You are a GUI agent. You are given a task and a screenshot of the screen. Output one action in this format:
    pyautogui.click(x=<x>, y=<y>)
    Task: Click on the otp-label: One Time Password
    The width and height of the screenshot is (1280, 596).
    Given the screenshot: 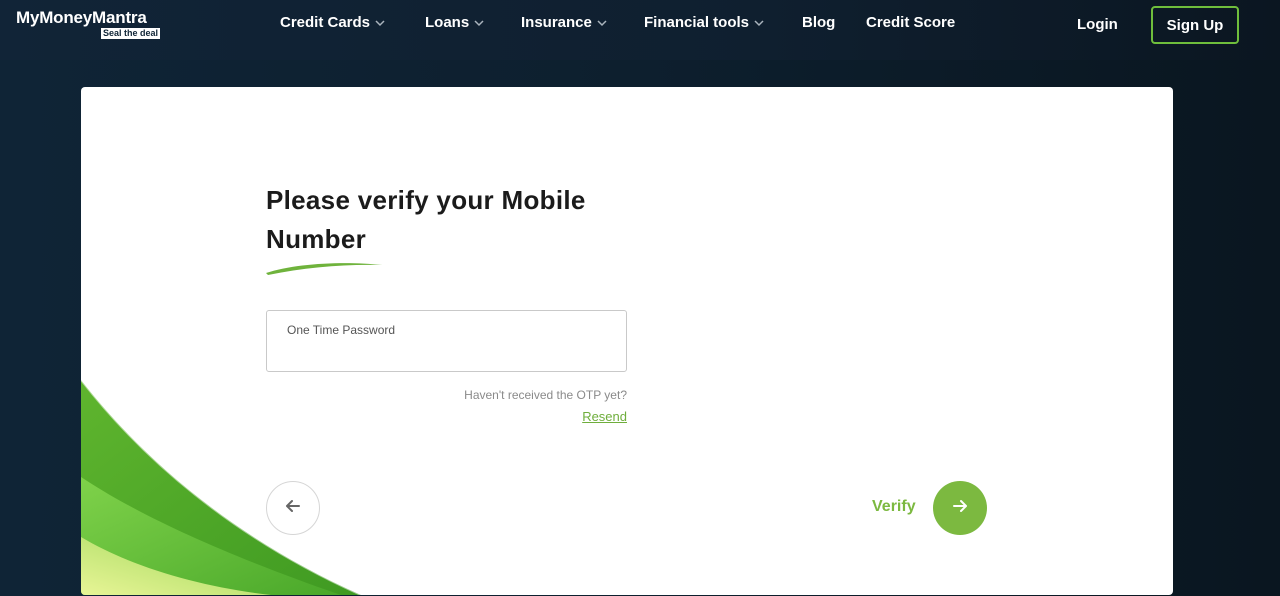 What is the action you would take?
    pyautogui.click(x=341, y=330)
    